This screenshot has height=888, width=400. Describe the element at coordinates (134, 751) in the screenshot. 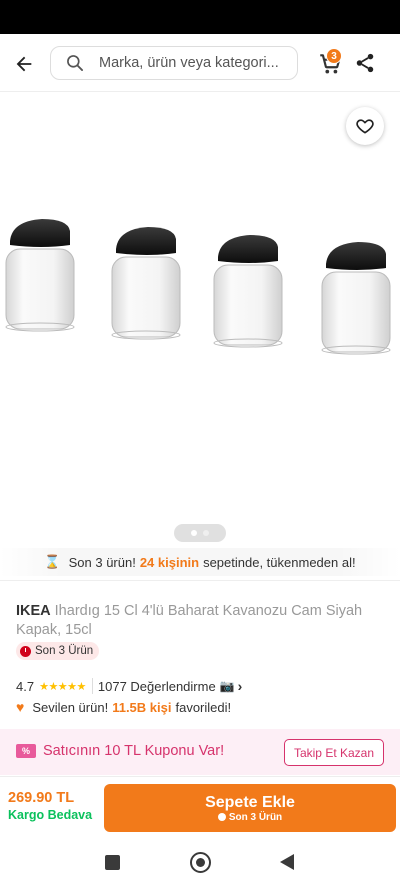

I see `coupon-text: Satıcının 10 TL Kuponu Var!` at that location.